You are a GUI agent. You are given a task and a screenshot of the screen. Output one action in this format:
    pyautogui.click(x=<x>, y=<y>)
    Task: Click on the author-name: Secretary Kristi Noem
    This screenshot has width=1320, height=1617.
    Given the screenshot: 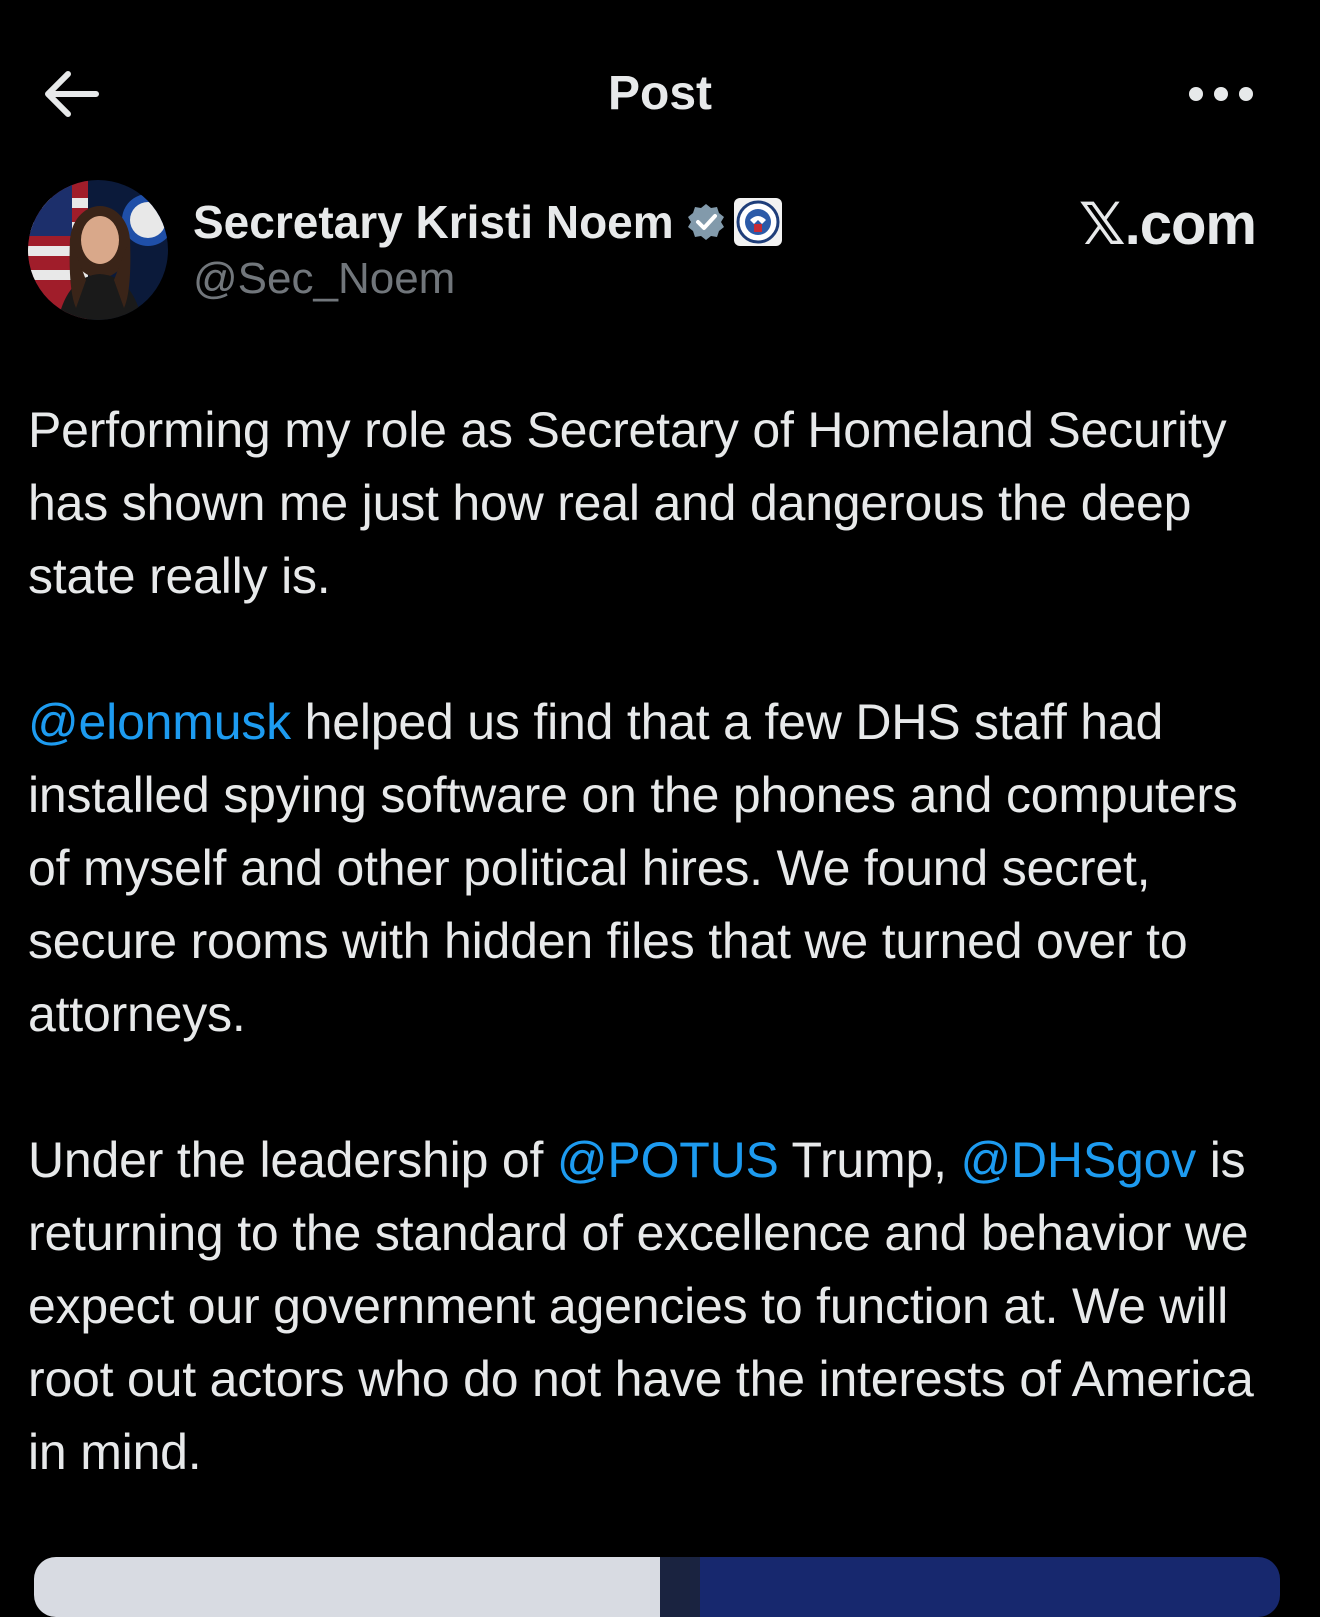 What is the action you would take?
    pyautogui.click(x=433, y=222)
    